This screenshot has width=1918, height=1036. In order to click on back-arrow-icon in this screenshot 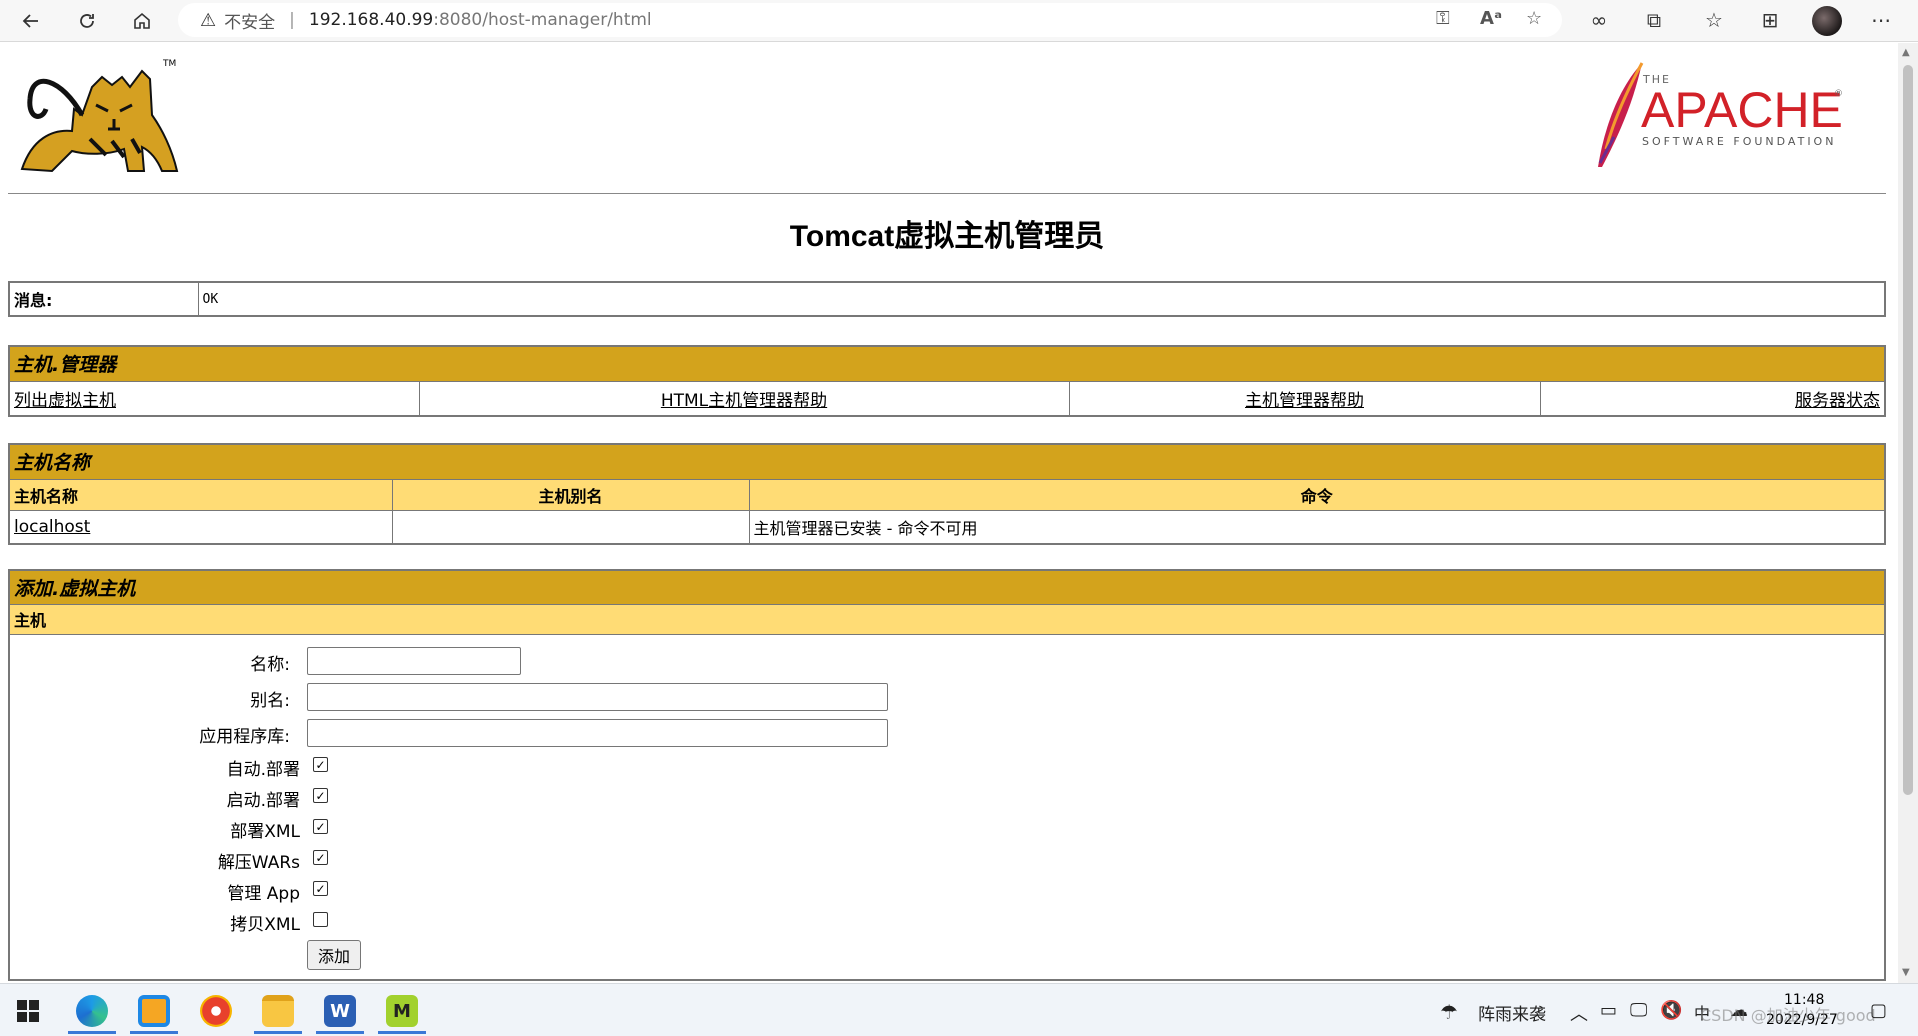, I will do `click(30, 21)`.